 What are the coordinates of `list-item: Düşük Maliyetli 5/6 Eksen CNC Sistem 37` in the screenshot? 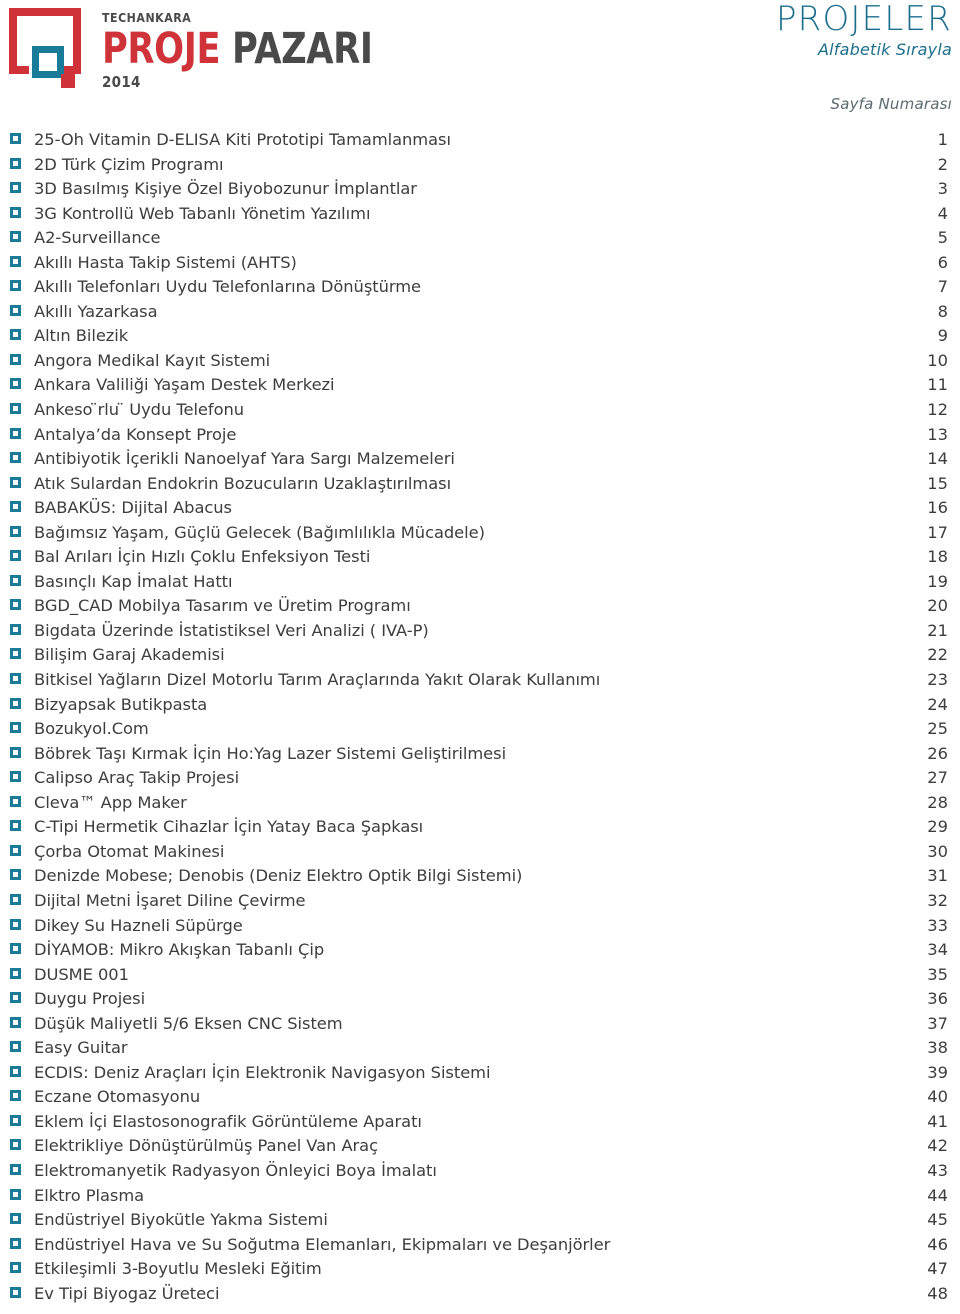 It's located at (480, 1026).